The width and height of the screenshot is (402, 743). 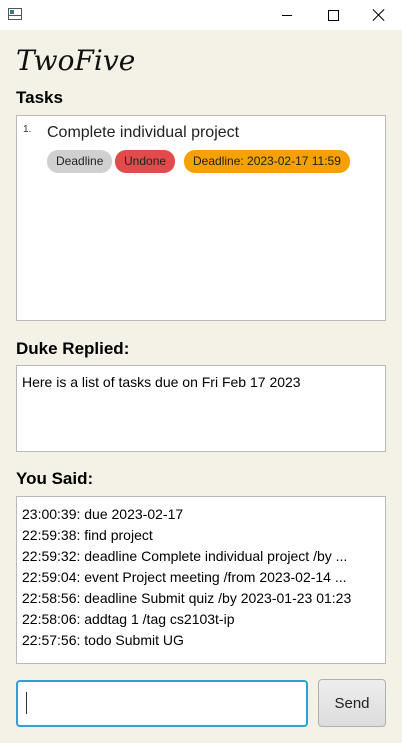 What do you see at coordinates (80, 161) in the screenshot?
I see `task-type-tag: Deadline` at bounding box center [80, 161].